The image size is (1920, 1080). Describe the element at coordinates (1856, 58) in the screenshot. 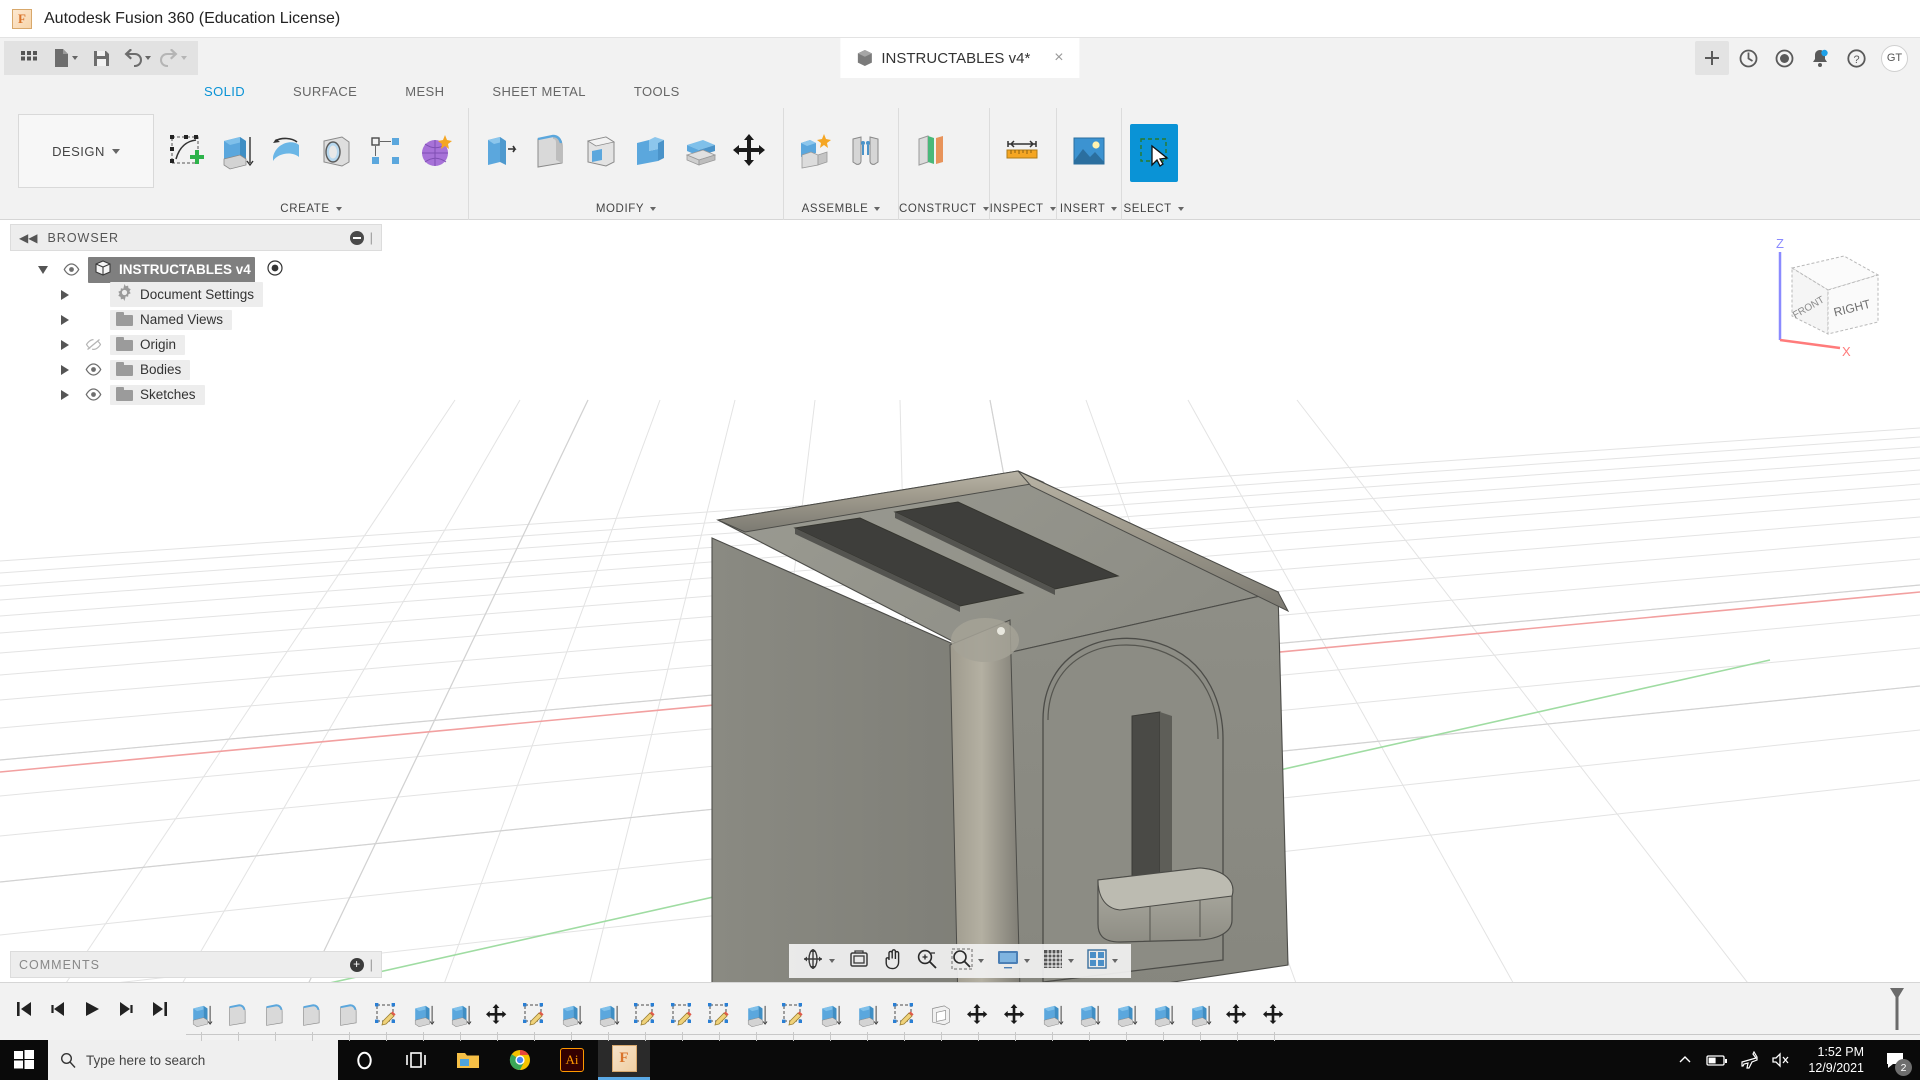

I see `help-question-icon: ?` at that location.